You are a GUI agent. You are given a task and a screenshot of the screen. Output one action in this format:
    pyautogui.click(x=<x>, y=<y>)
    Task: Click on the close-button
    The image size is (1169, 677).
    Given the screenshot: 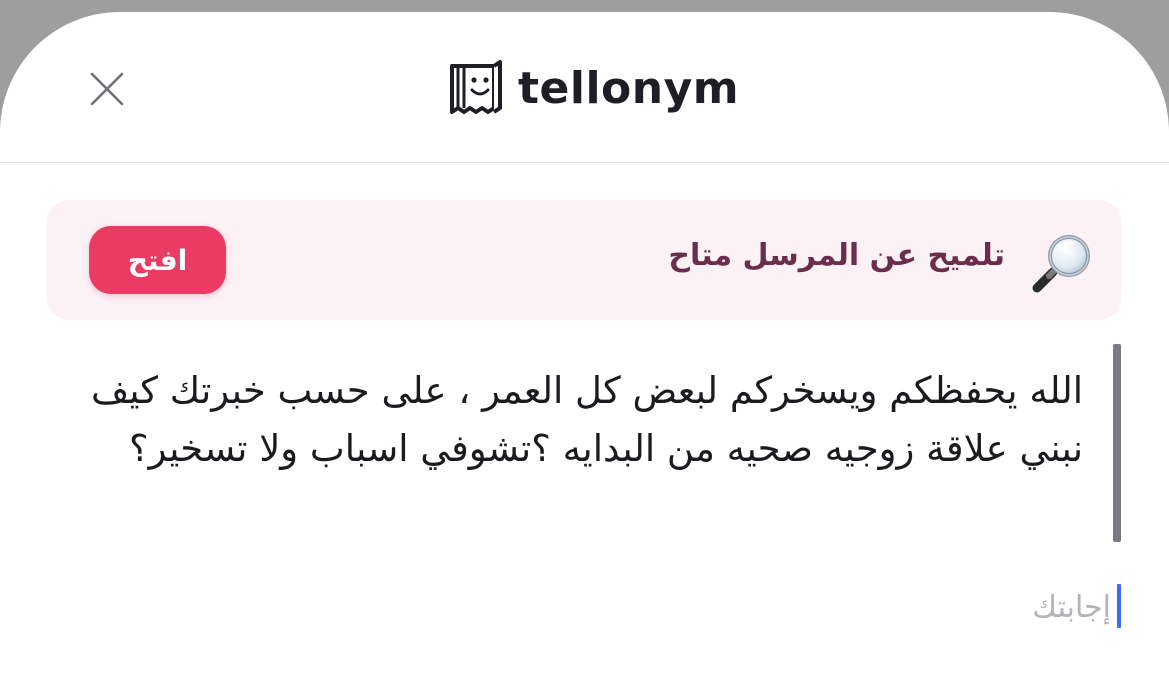 What is the action you would take?
    pyautogui.click(x=107, y=89)
    